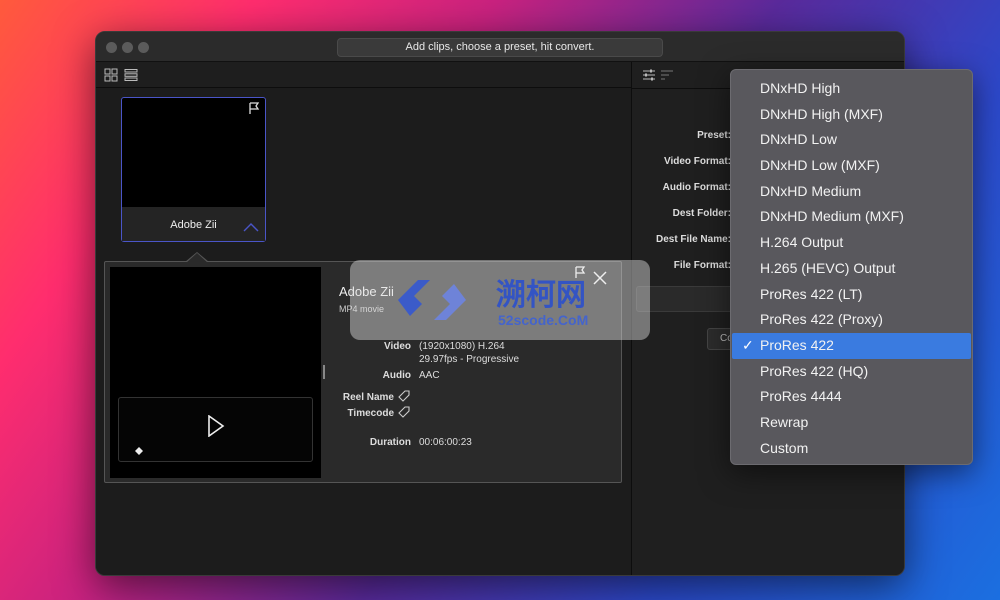 Image resolution: width=1000 pixels, height=600 pixels. I want to click on menu-item: Custom, so click(851, 449).